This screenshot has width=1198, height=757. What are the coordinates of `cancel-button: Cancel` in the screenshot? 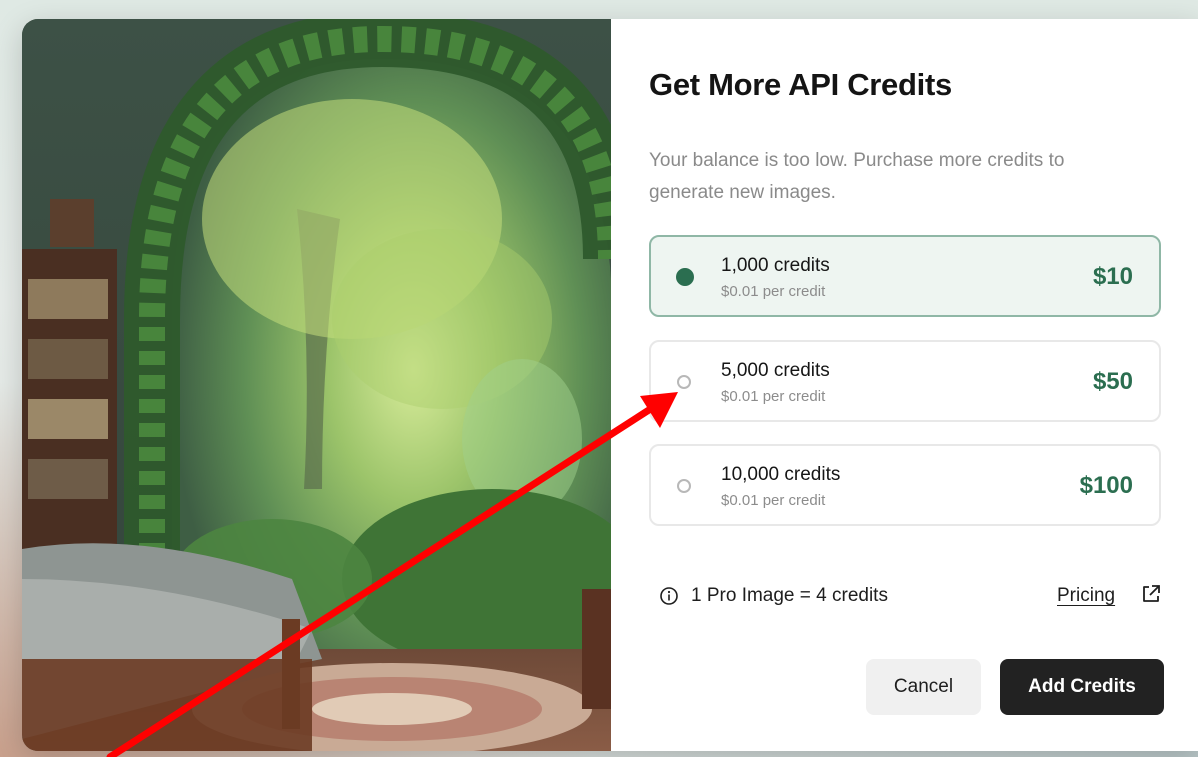 It's located at (923, 687).